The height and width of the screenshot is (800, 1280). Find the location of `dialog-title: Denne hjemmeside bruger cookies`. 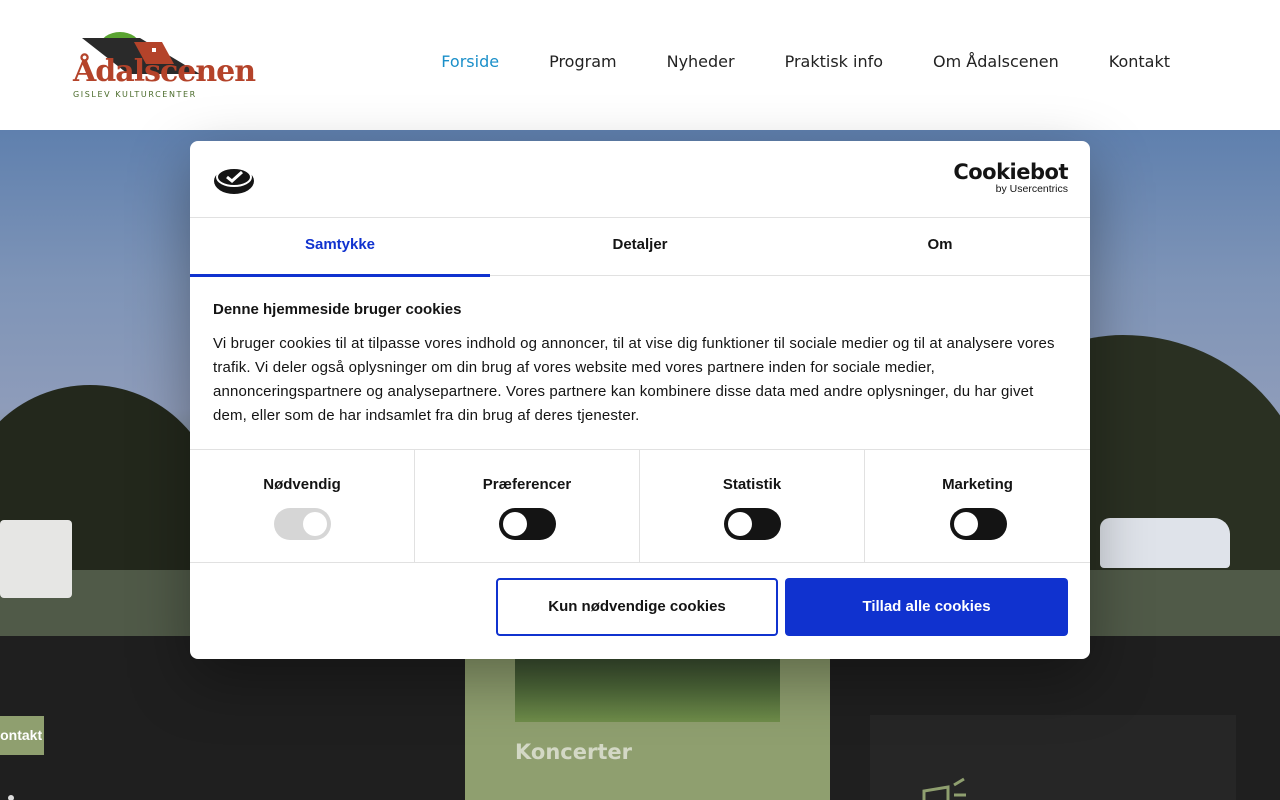

dialog-title: Denne hjemmeside bruger cookies is located at coordinates (337, 309).